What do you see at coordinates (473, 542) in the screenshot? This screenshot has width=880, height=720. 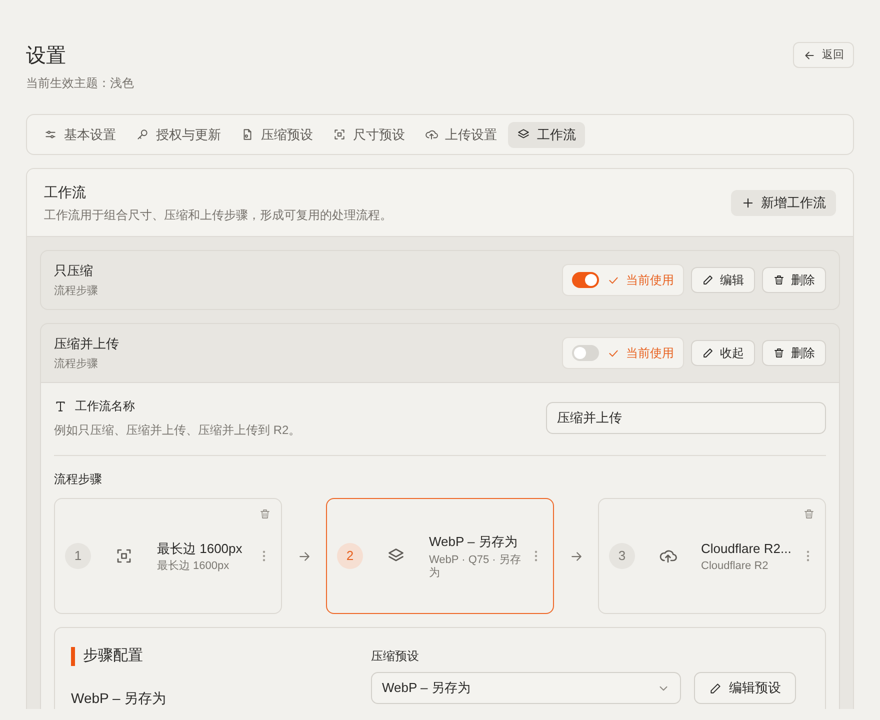 I see `step-title: WebP – 另存为` at bounding box center [473, 542].